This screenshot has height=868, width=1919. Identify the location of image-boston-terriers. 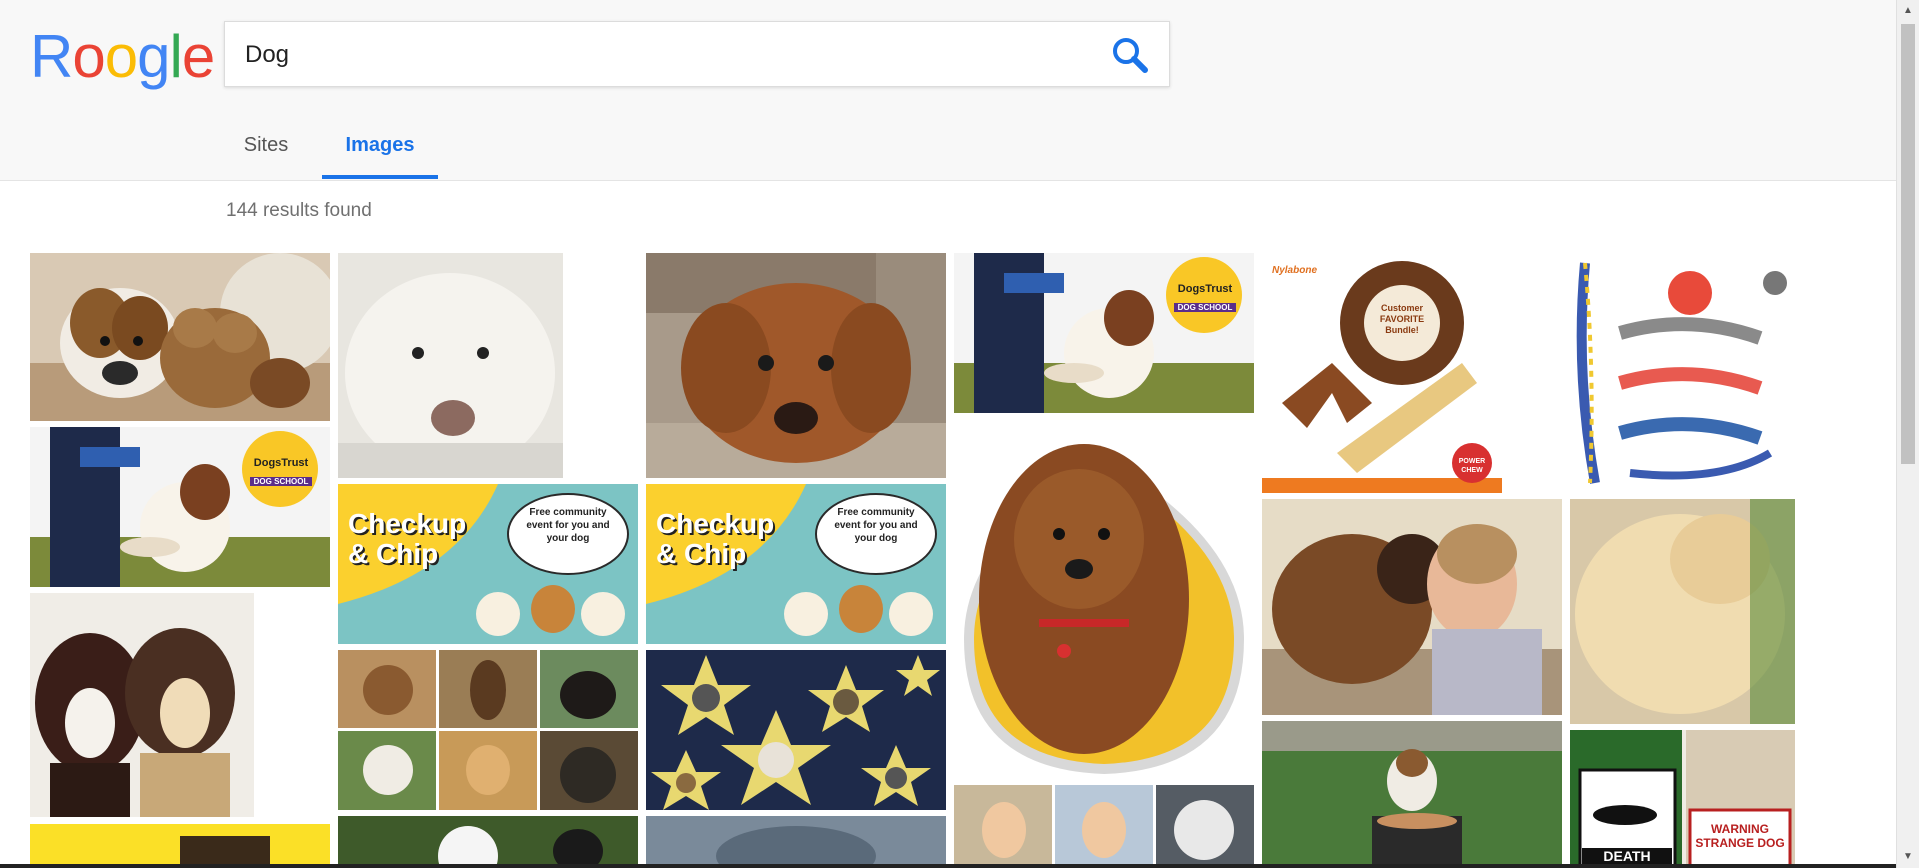
(142, 705).